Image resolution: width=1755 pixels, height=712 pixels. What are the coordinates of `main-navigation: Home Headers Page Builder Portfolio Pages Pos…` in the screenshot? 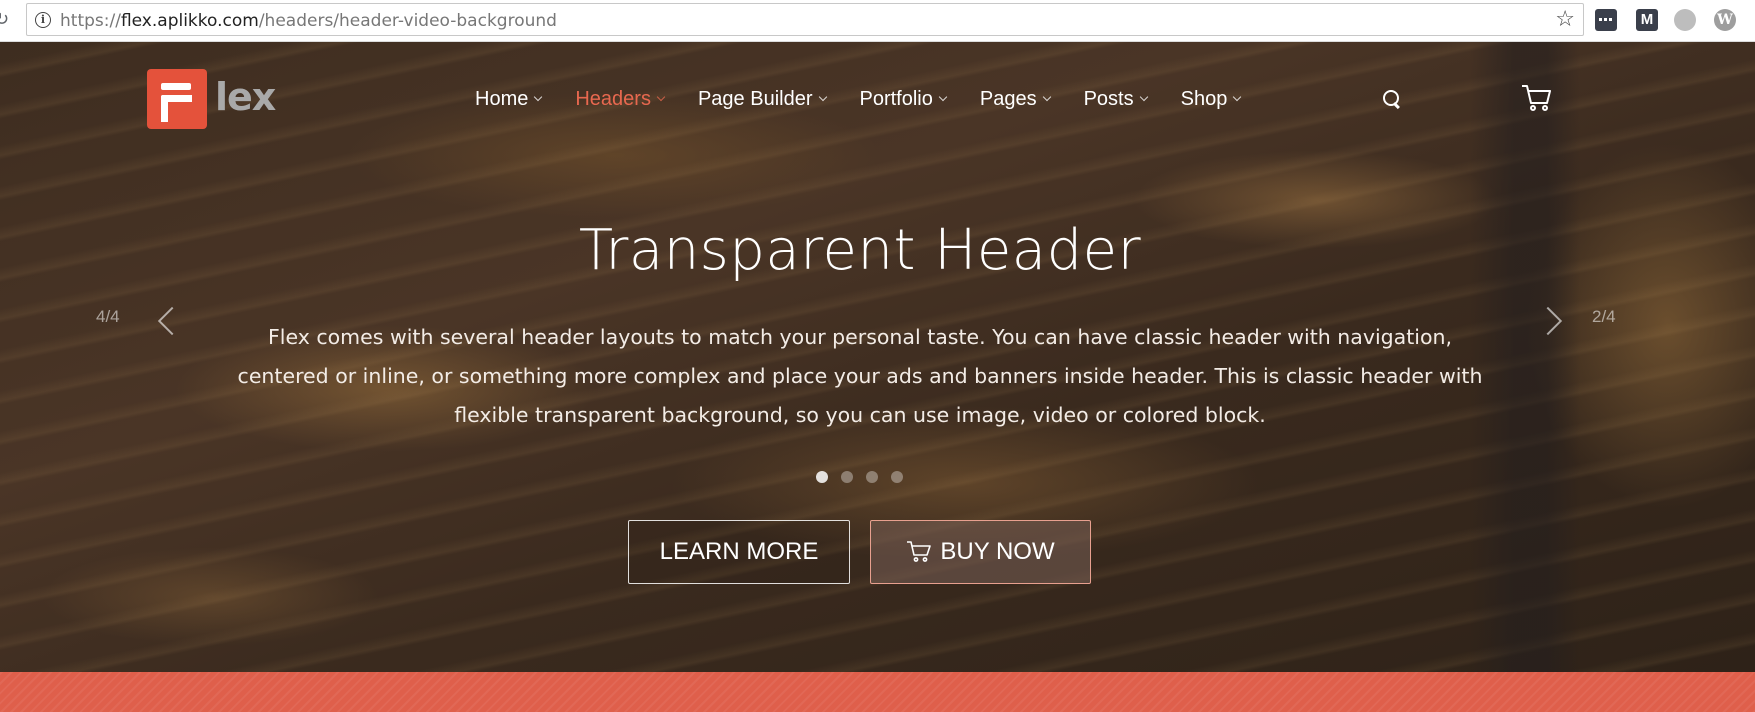 It's located at (874, 99).